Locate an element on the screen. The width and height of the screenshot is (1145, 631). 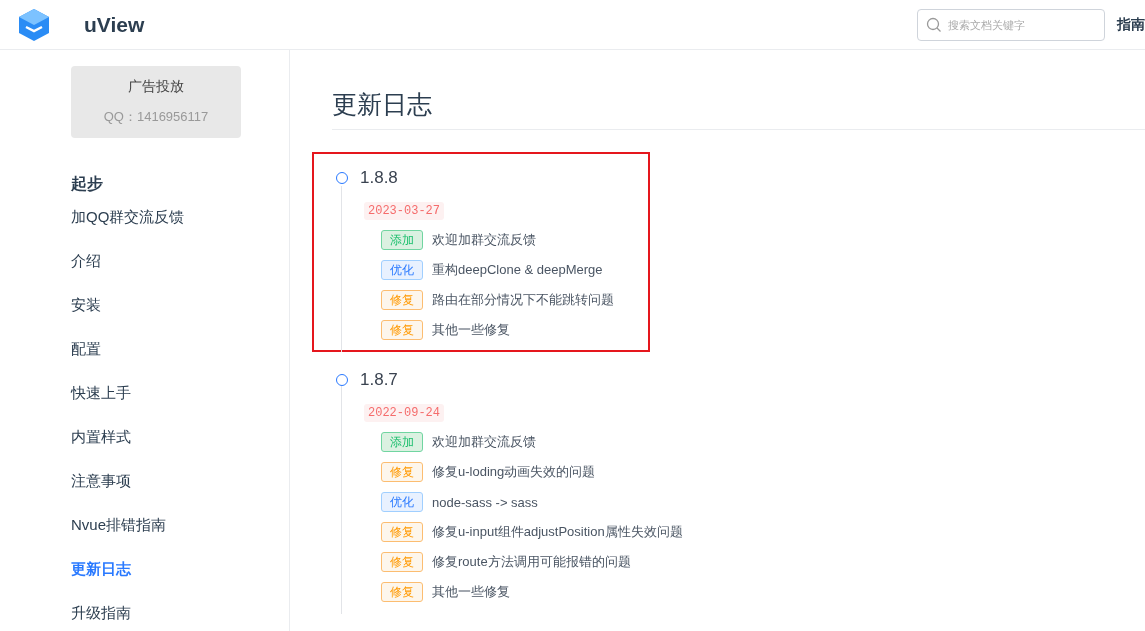
sidebar-item: 安装 is located at coordinates (180, 305).